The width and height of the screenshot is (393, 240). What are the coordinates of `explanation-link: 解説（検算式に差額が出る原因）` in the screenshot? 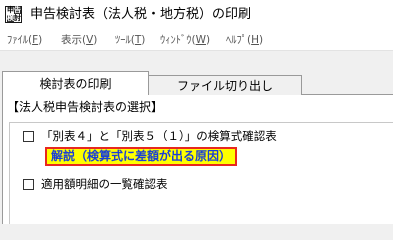 It's located at (141, 156).